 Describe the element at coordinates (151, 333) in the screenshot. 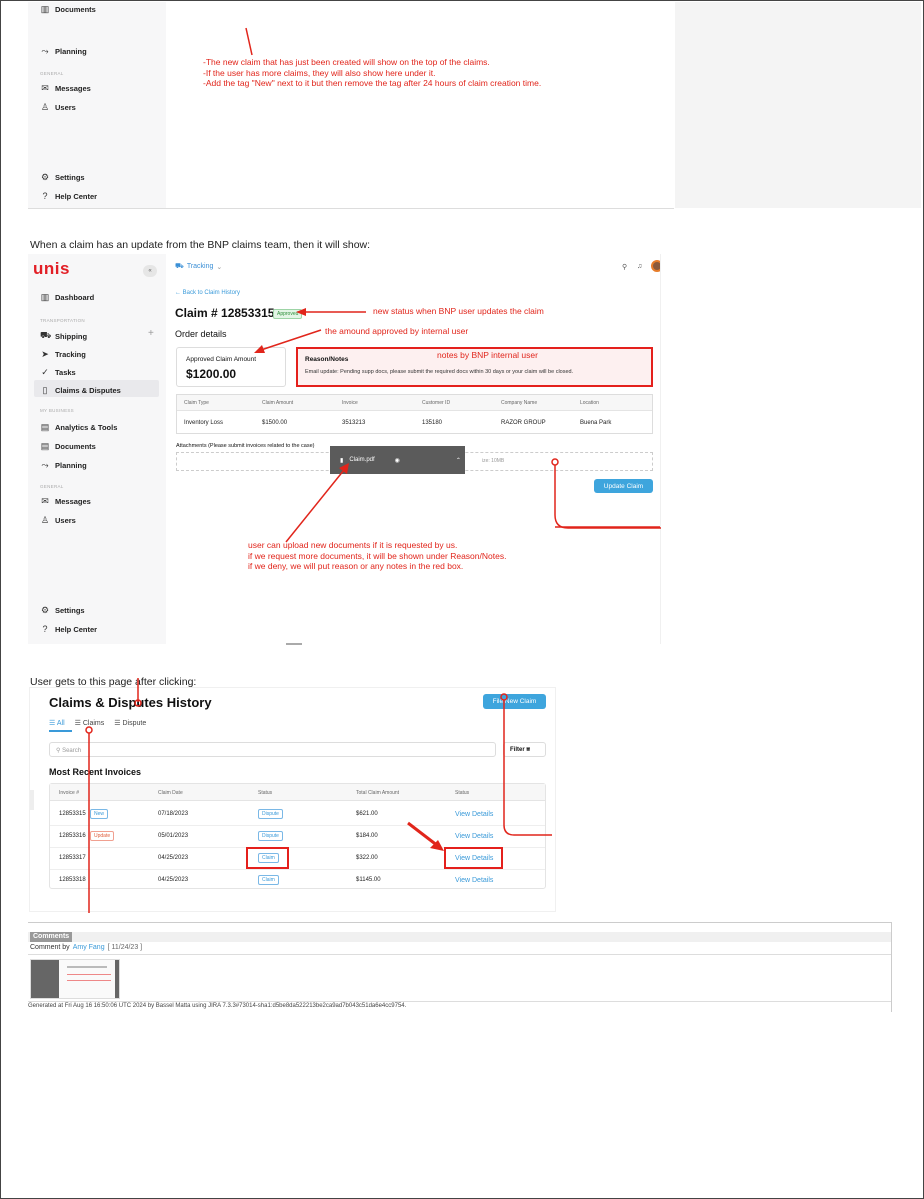

I see `add-shipping-icon: +` at that location.